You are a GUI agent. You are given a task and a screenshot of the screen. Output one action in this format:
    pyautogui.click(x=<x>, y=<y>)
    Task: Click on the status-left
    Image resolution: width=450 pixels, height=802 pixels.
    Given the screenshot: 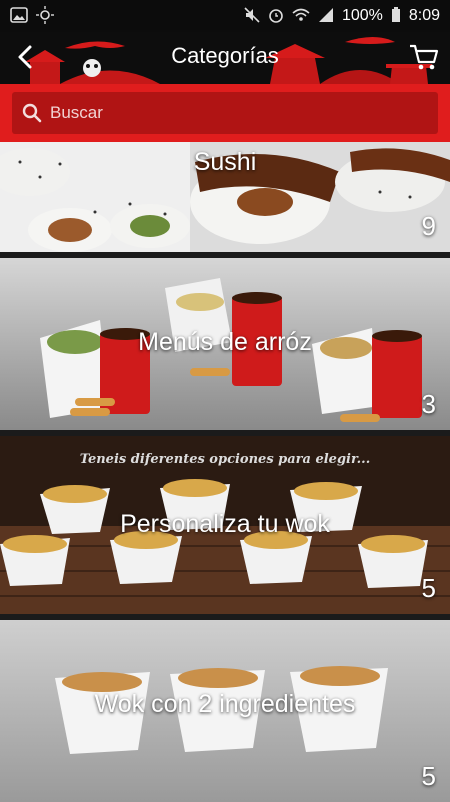 What is the action you would take?
    pyautogui.click(x=32, y=16)
    